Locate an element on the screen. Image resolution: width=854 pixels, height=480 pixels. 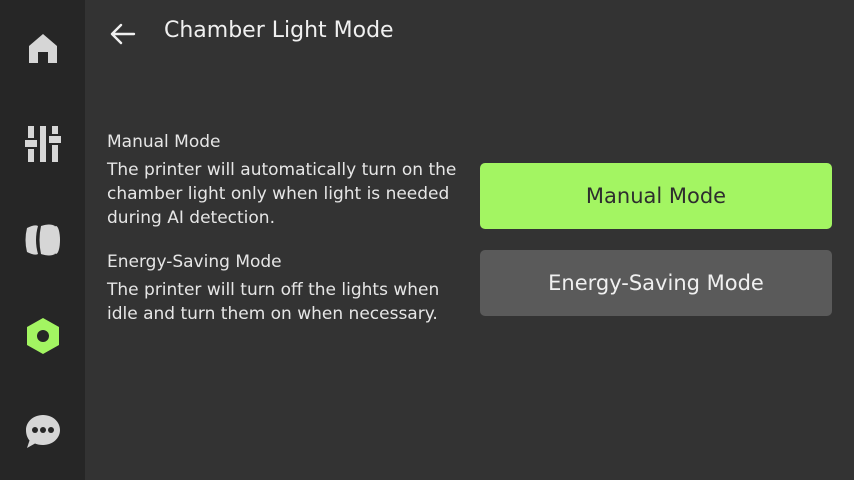
filament-icon is located at coordinates (42, 240).